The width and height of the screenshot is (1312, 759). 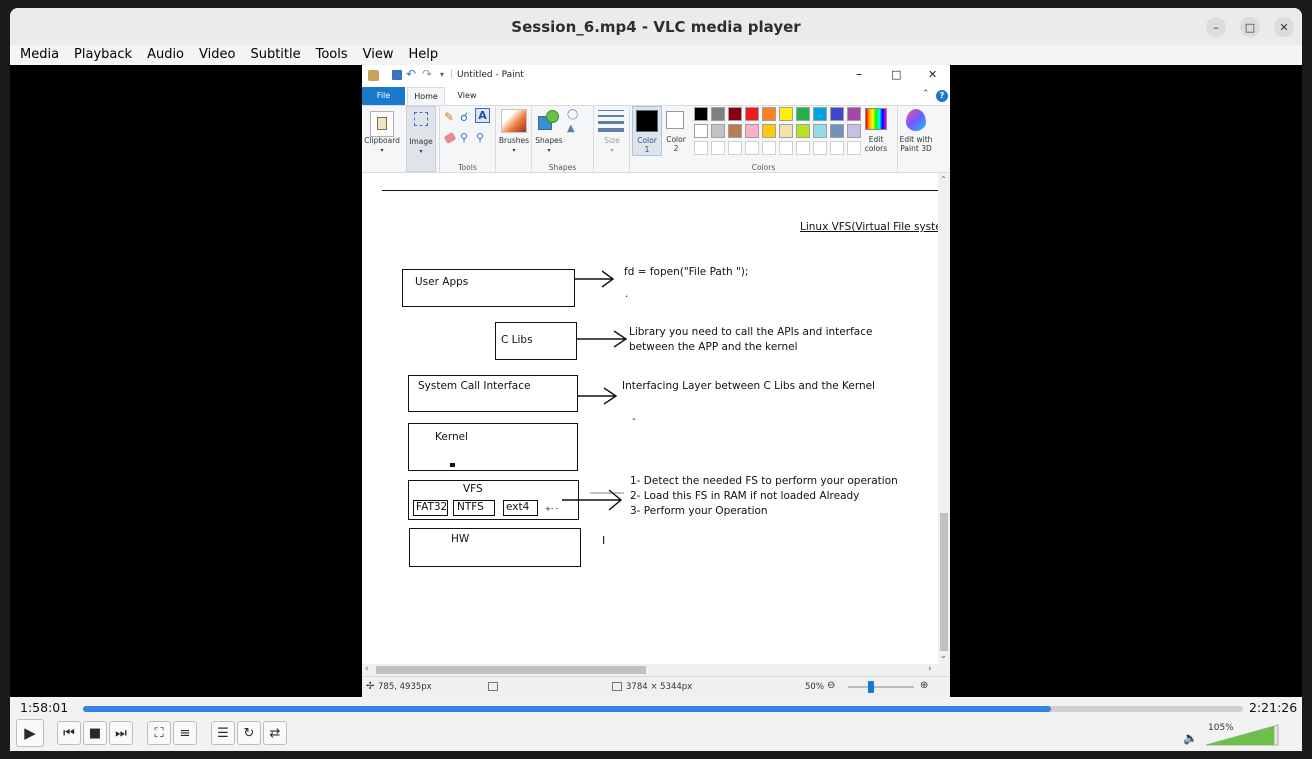 What do you see at coordinates (944, 582) in the screenshot?
I see `vertical-scroll-thumb` at bounding box center [944, 582].